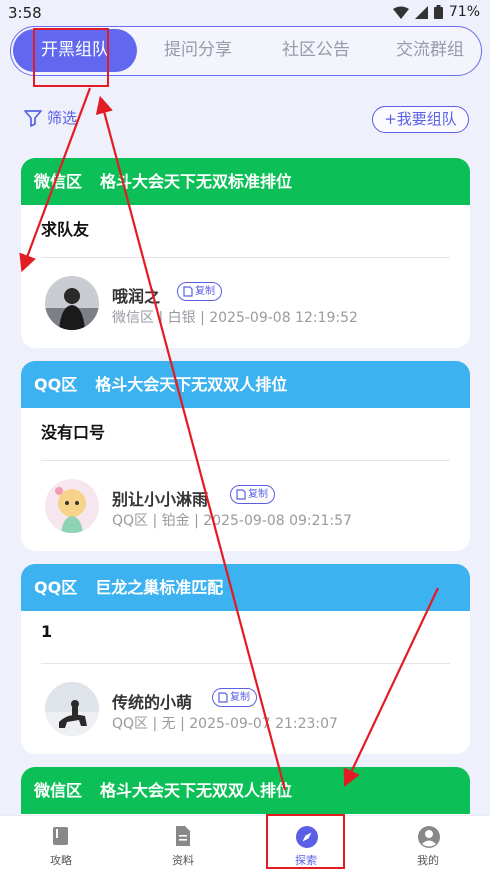  I want to click on card-header: 微信区 格斗大会天下无双标准排位, so click(245, 181).